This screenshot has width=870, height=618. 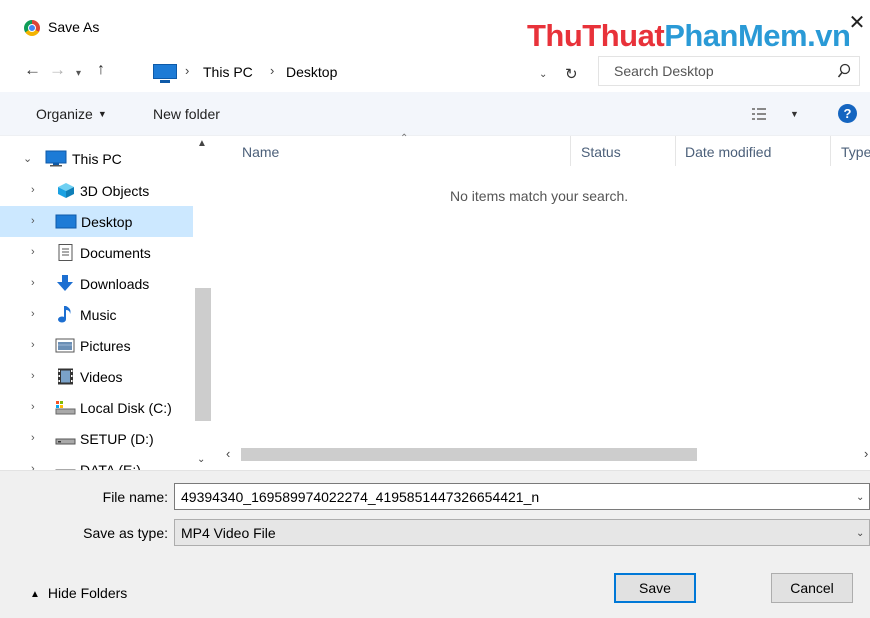 I want to click on tree-item-videos: › Videos, so click(x=96, y=376).